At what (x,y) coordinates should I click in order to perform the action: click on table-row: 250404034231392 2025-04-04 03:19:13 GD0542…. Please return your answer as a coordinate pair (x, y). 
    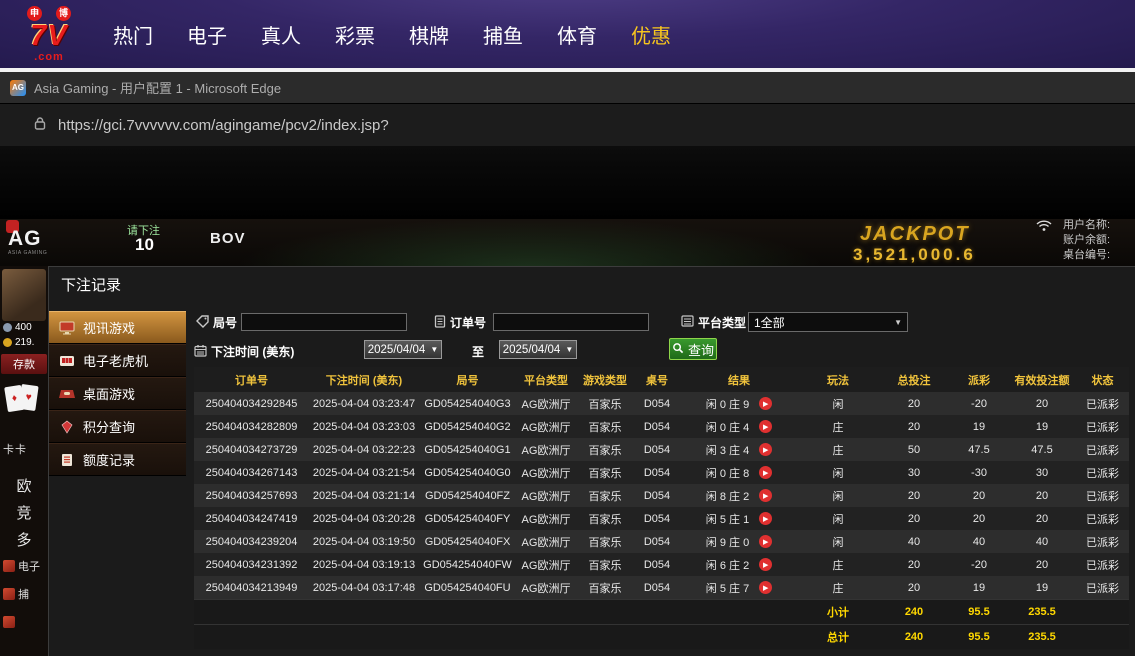
    Looking at the image, I should click on (661, 564).